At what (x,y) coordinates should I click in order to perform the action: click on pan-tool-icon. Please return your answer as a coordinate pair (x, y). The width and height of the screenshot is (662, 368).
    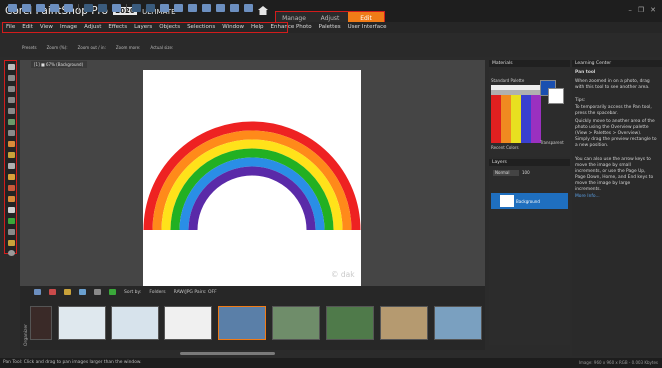
    Looking at the image, I should click on (11, 67).